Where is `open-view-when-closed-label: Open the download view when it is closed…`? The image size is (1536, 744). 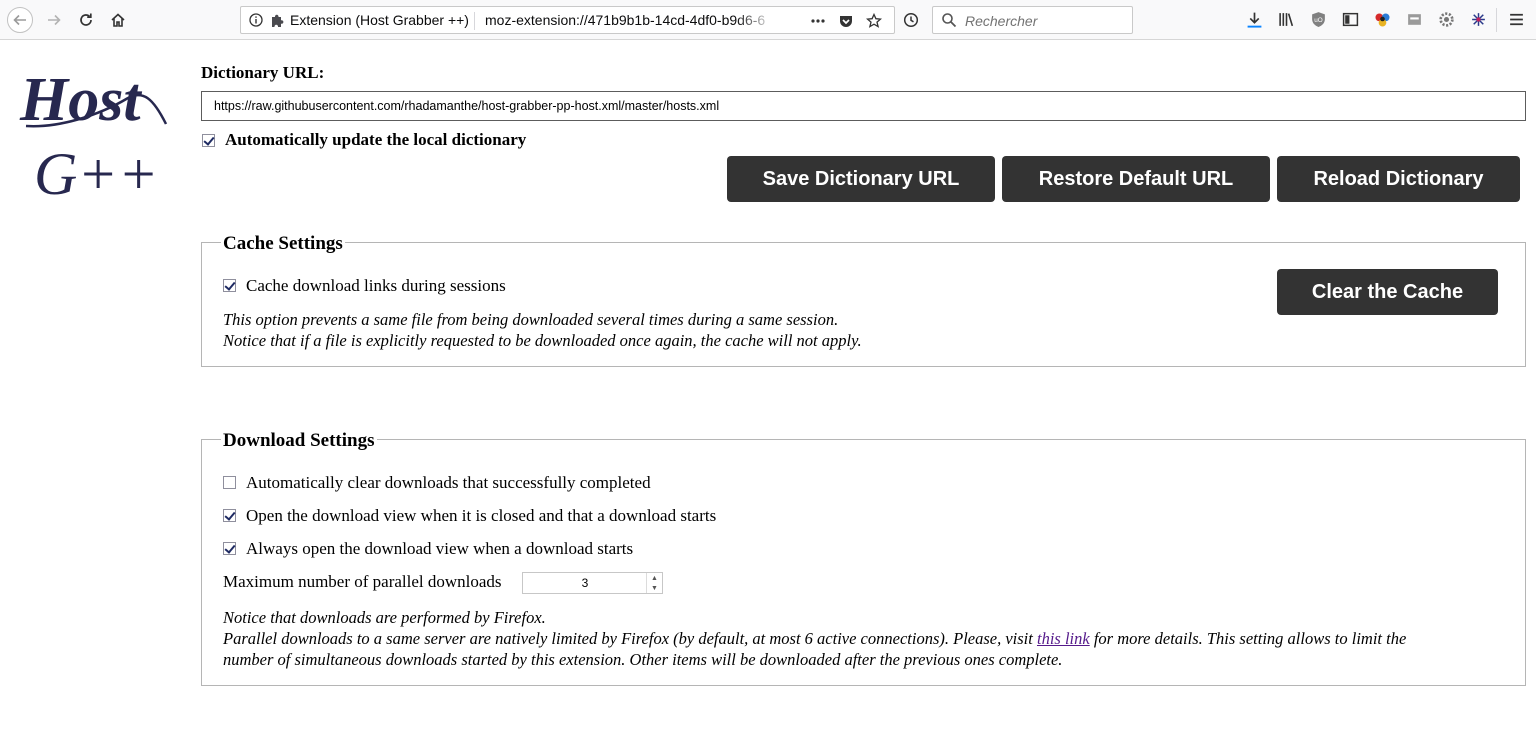 open-view-when-closed-label: Open the download view when it is closed… is located at coordinates (481, 515).